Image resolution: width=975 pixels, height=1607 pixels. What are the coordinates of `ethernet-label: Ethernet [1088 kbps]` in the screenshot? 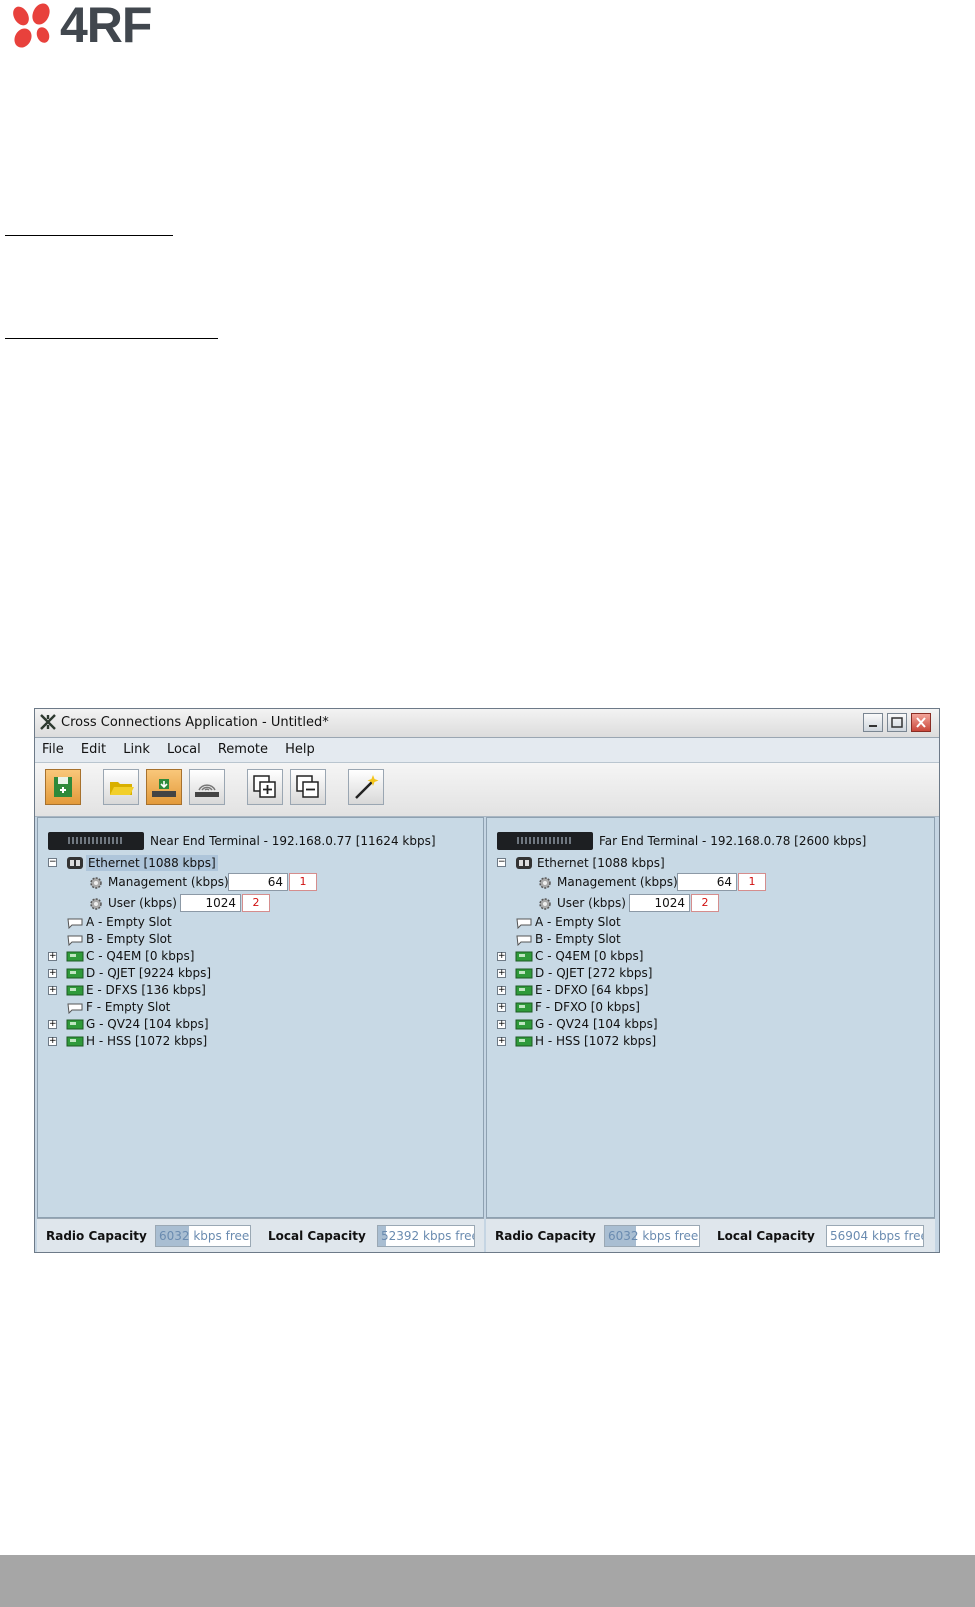 It's located at (601, 863).